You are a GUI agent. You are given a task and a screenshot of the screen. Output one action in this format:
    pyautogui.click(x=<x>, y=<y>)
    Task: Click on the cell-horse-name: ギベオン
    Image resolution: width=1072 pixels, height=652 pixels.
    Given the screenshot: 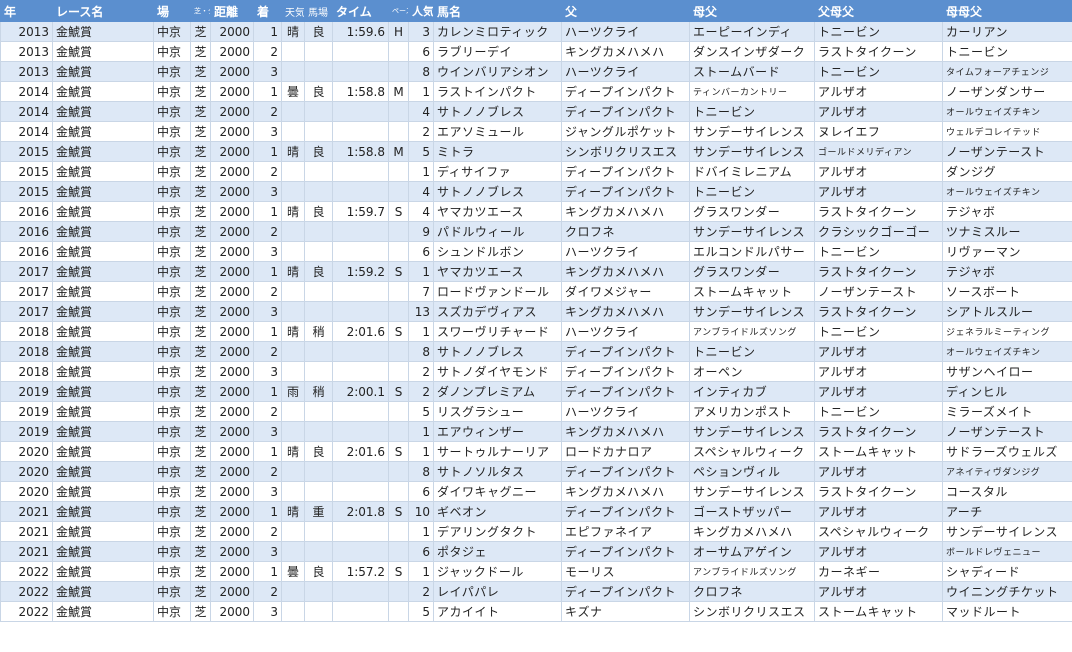 What is the action you would take?
    pyautogui.click(x=497, y=511)
    